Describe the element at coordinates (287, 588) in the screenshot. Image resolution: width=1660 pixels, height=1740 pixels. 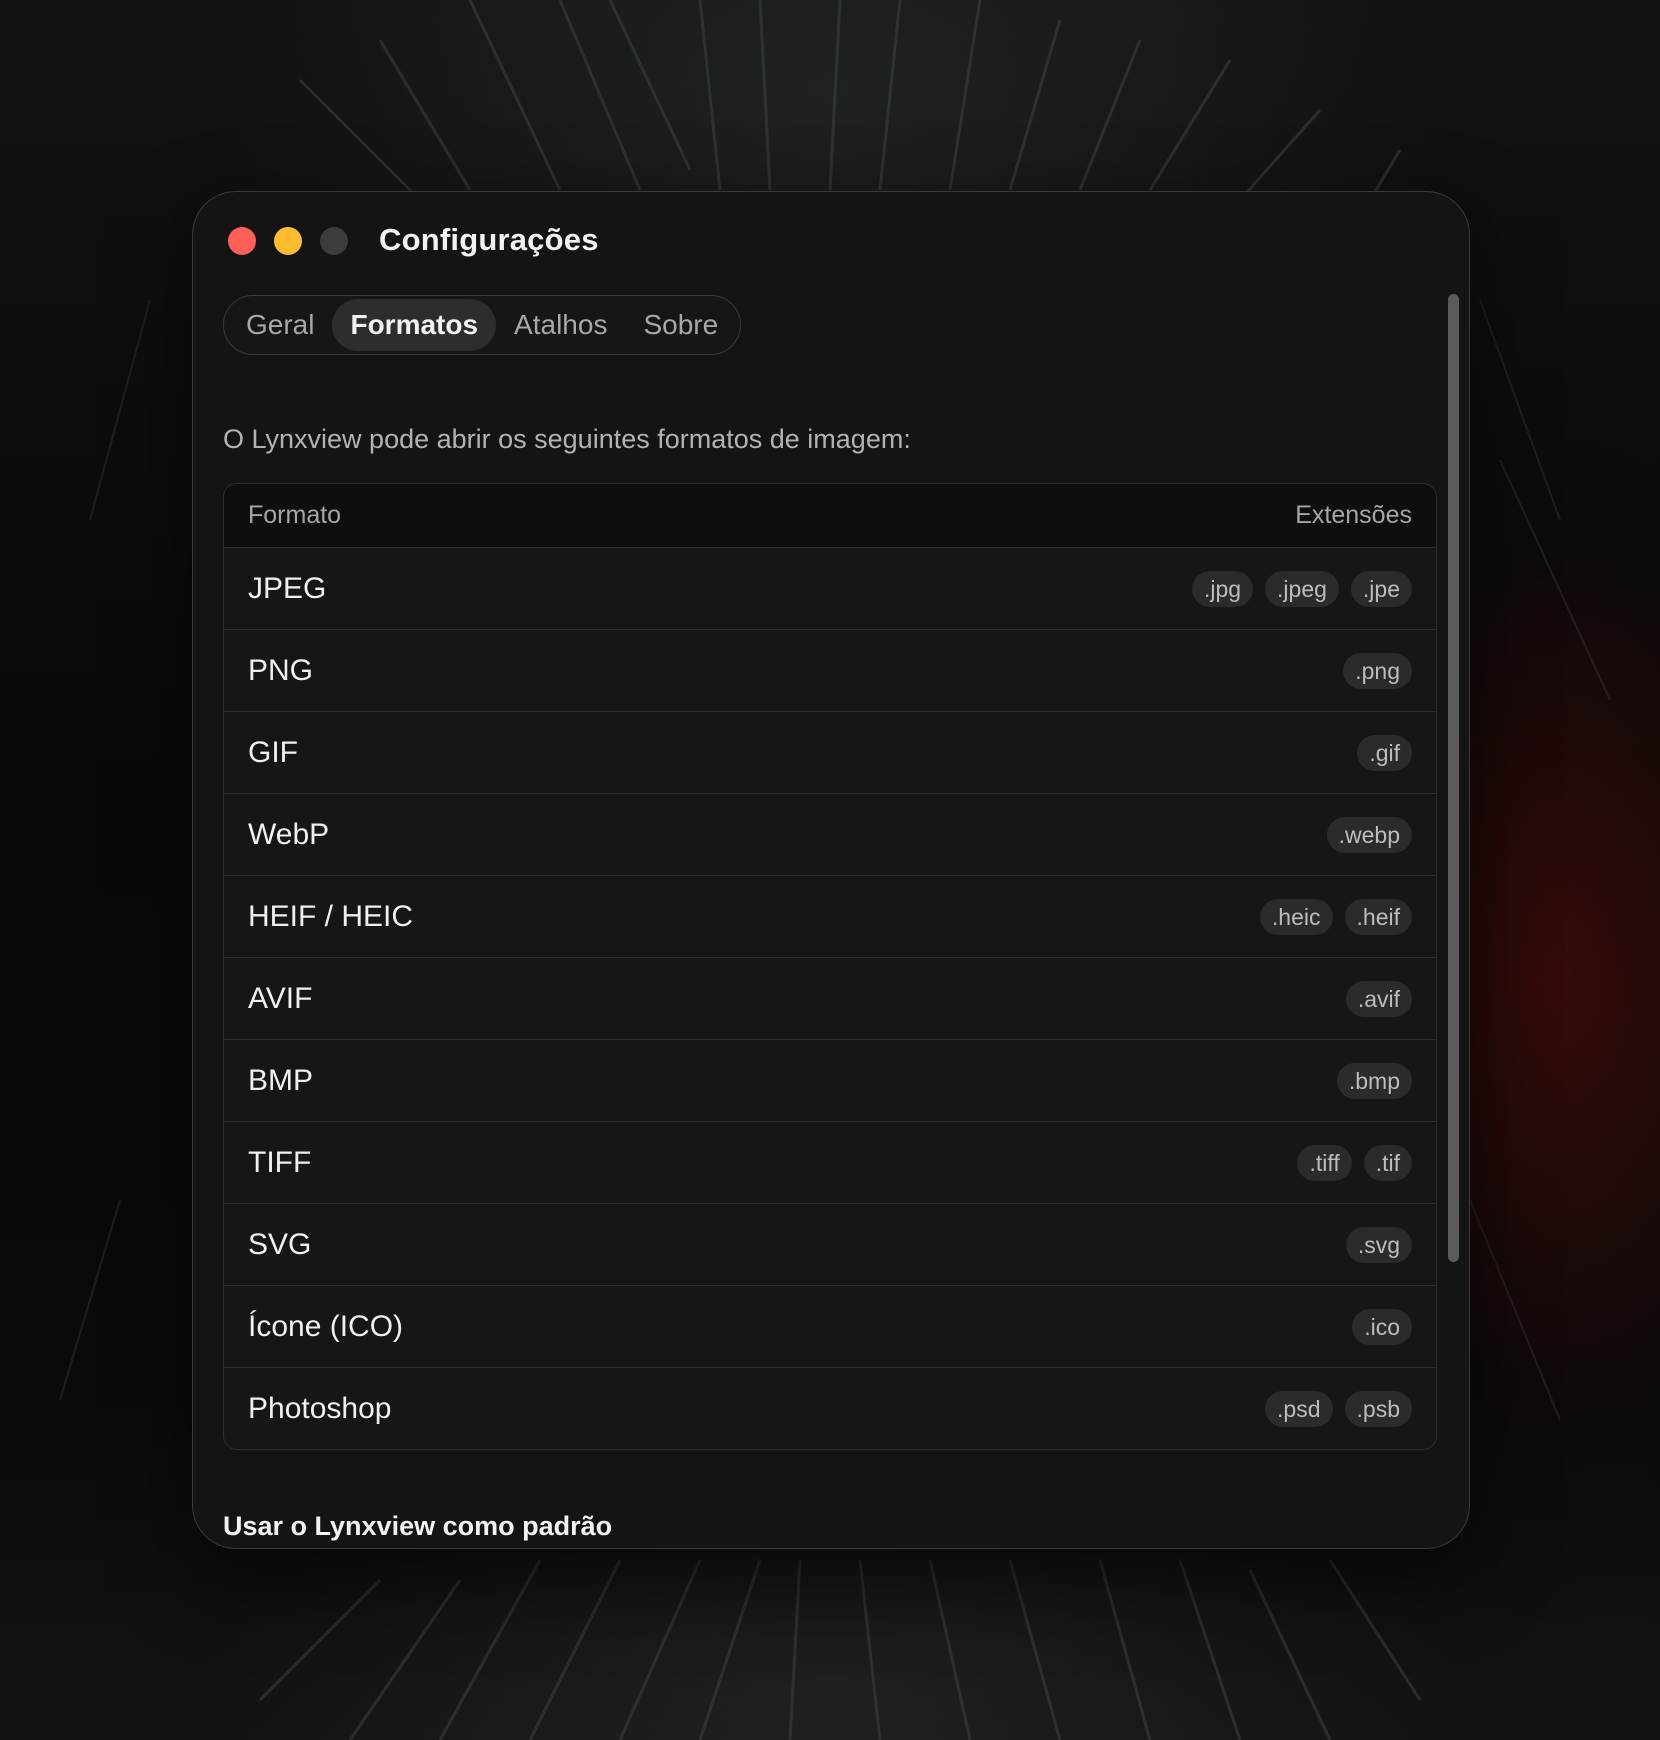
I see `format-name: JPEG` at that location.